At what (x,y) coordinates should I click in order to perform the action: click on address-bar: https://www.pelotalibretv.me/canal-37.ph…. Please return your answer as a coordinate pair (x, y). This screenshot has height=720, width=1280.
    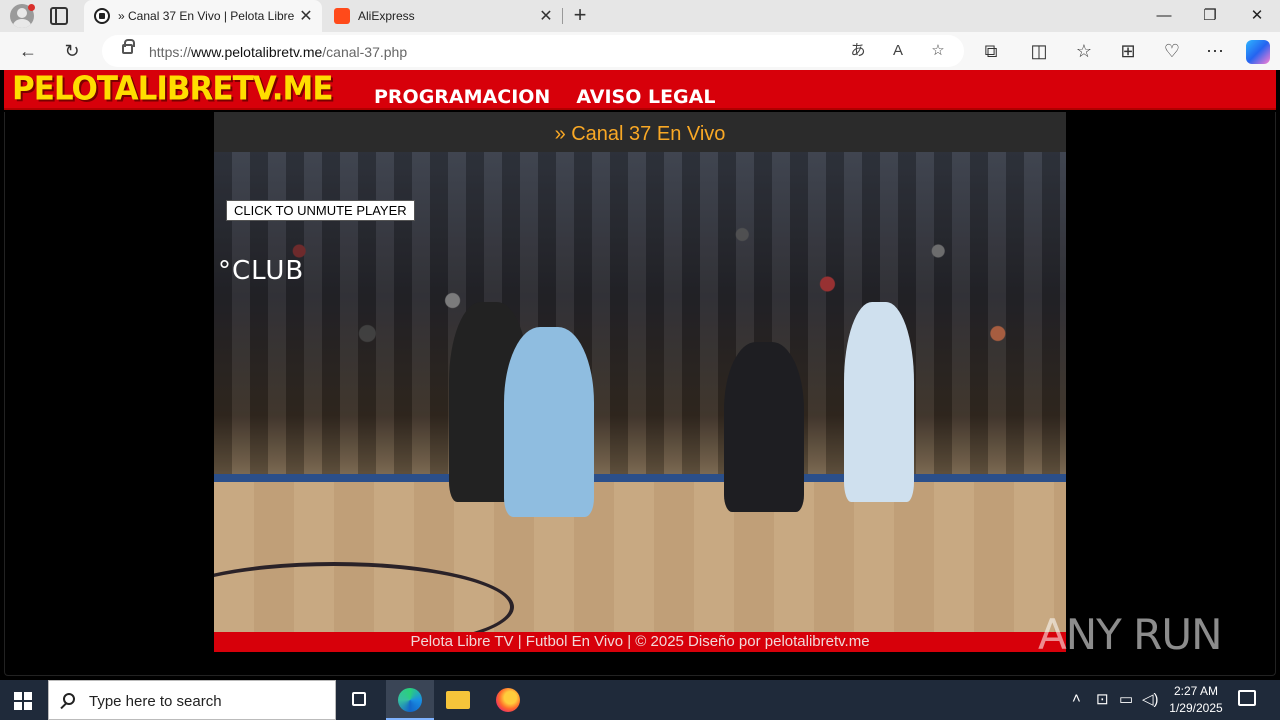
    Looking at the image, I should click on (533, 51).